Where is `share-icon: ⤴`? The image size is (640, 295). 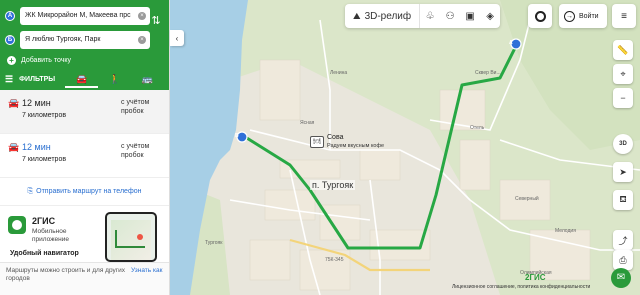
share-icon: ⤴ is located at coordinates (623, 240).